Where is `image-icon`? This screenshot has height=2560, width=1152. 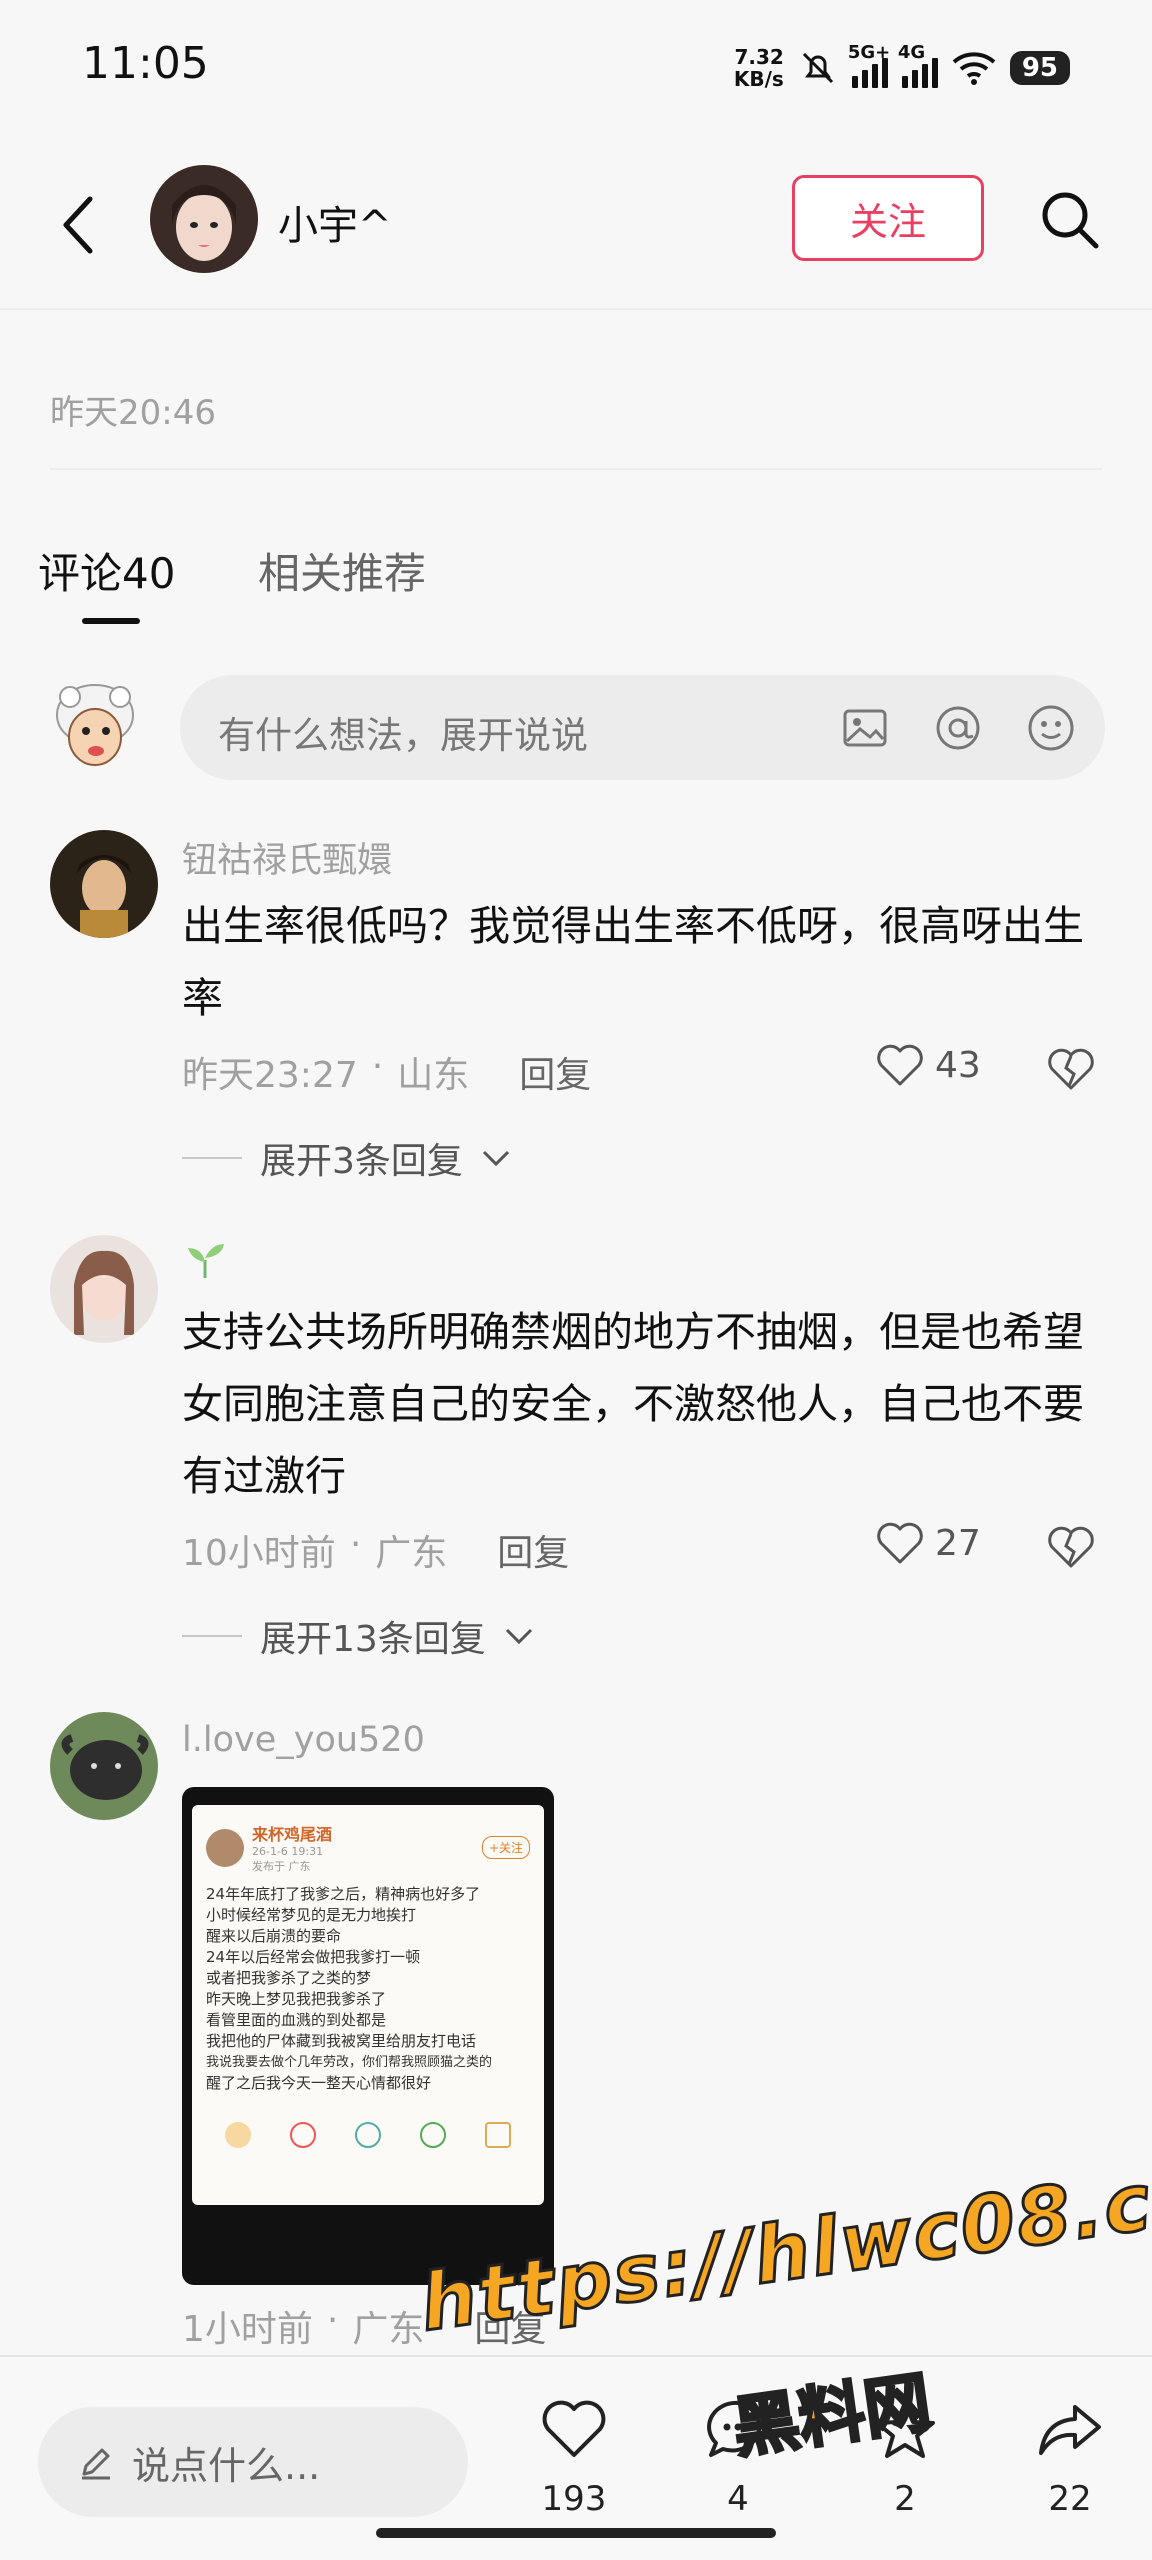 image-icon is located at coordinates (865, 728).